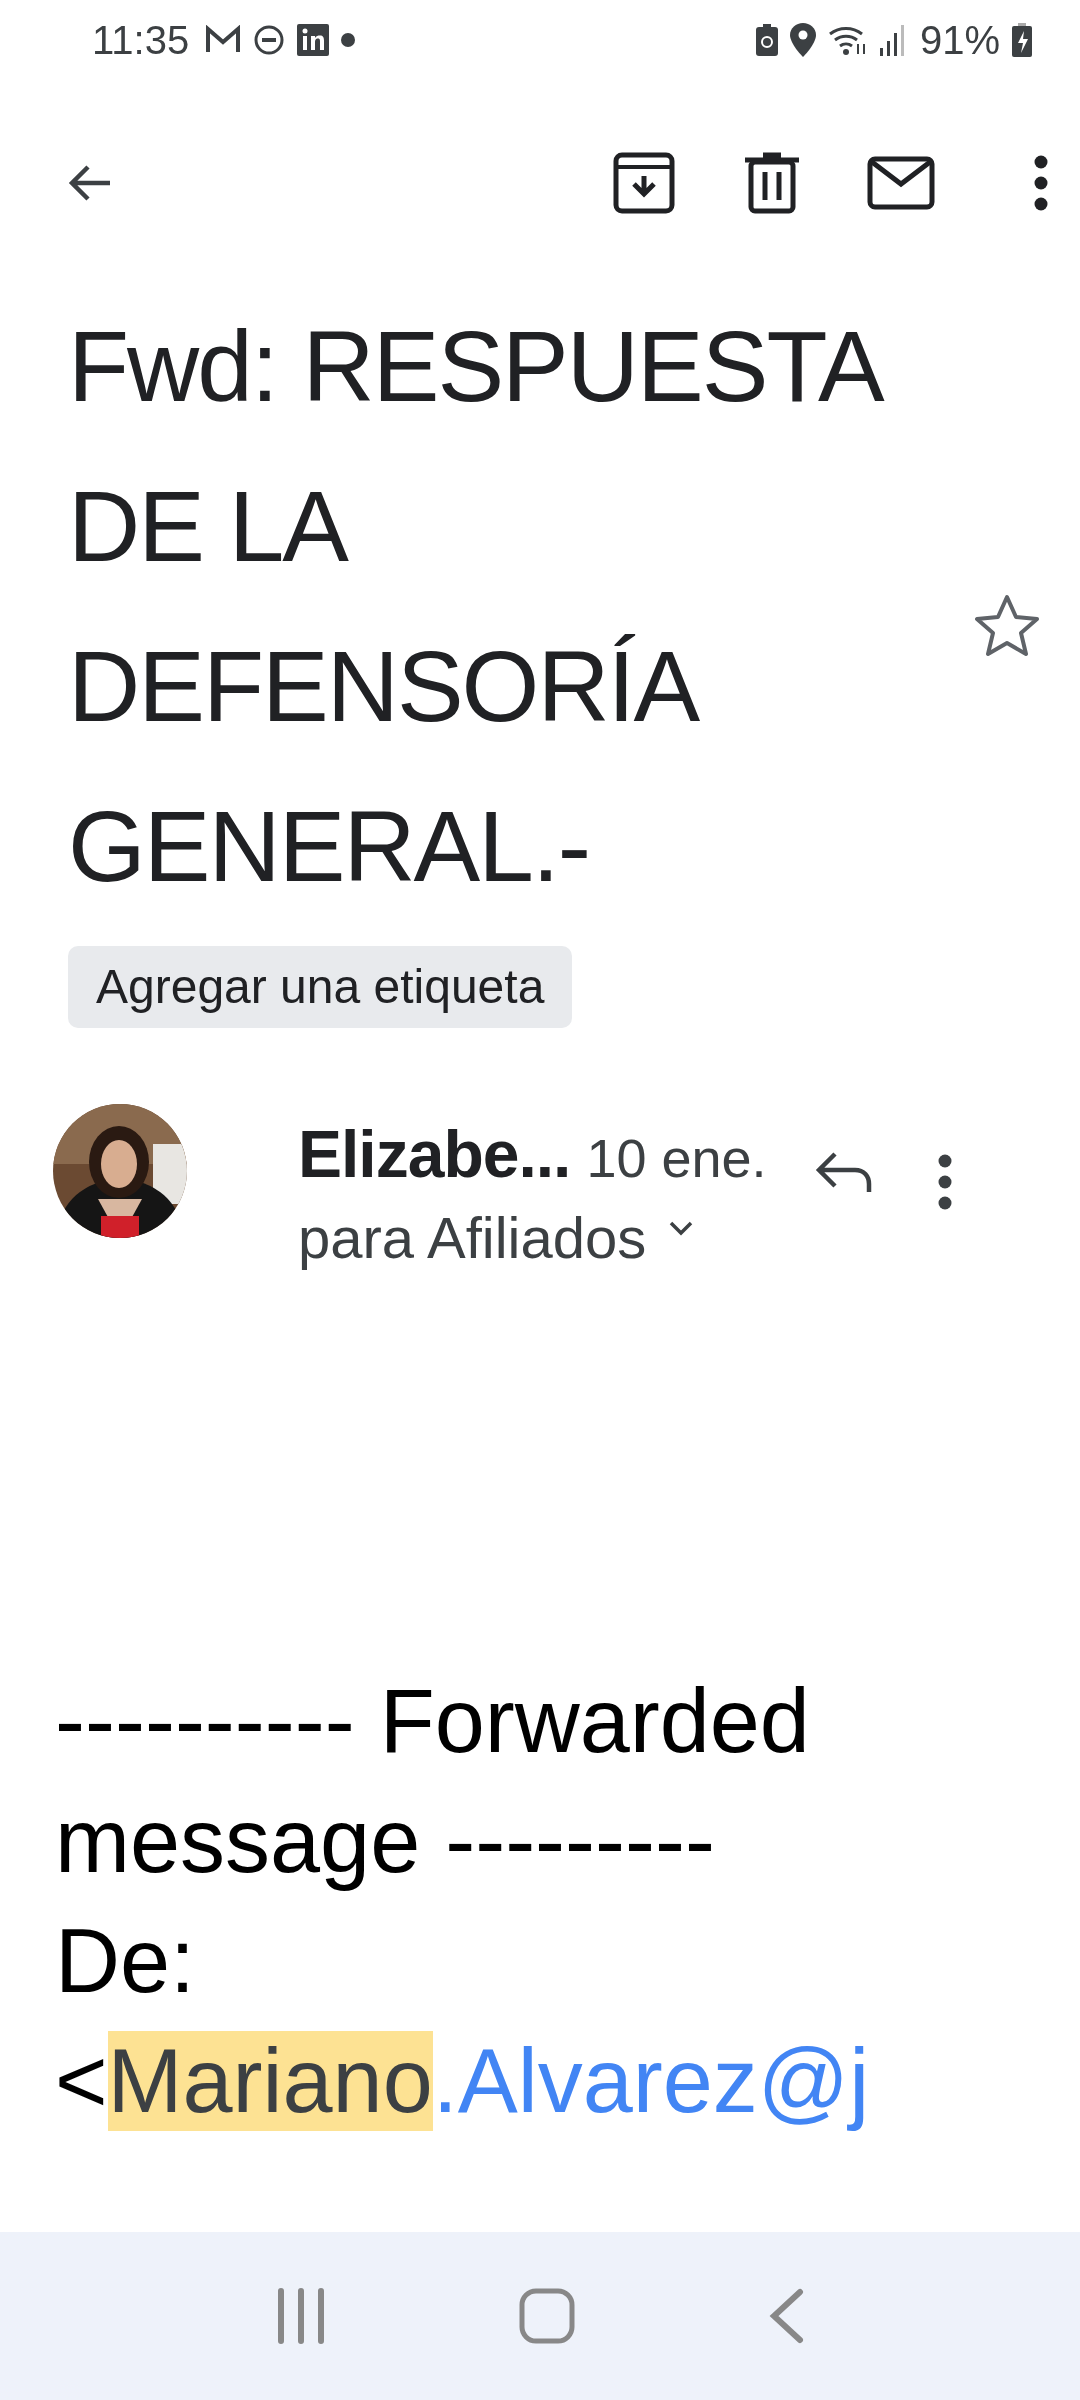 The image size is (1080, 2400). I want to click on battery-percentage: 91%, so click(959, 40).